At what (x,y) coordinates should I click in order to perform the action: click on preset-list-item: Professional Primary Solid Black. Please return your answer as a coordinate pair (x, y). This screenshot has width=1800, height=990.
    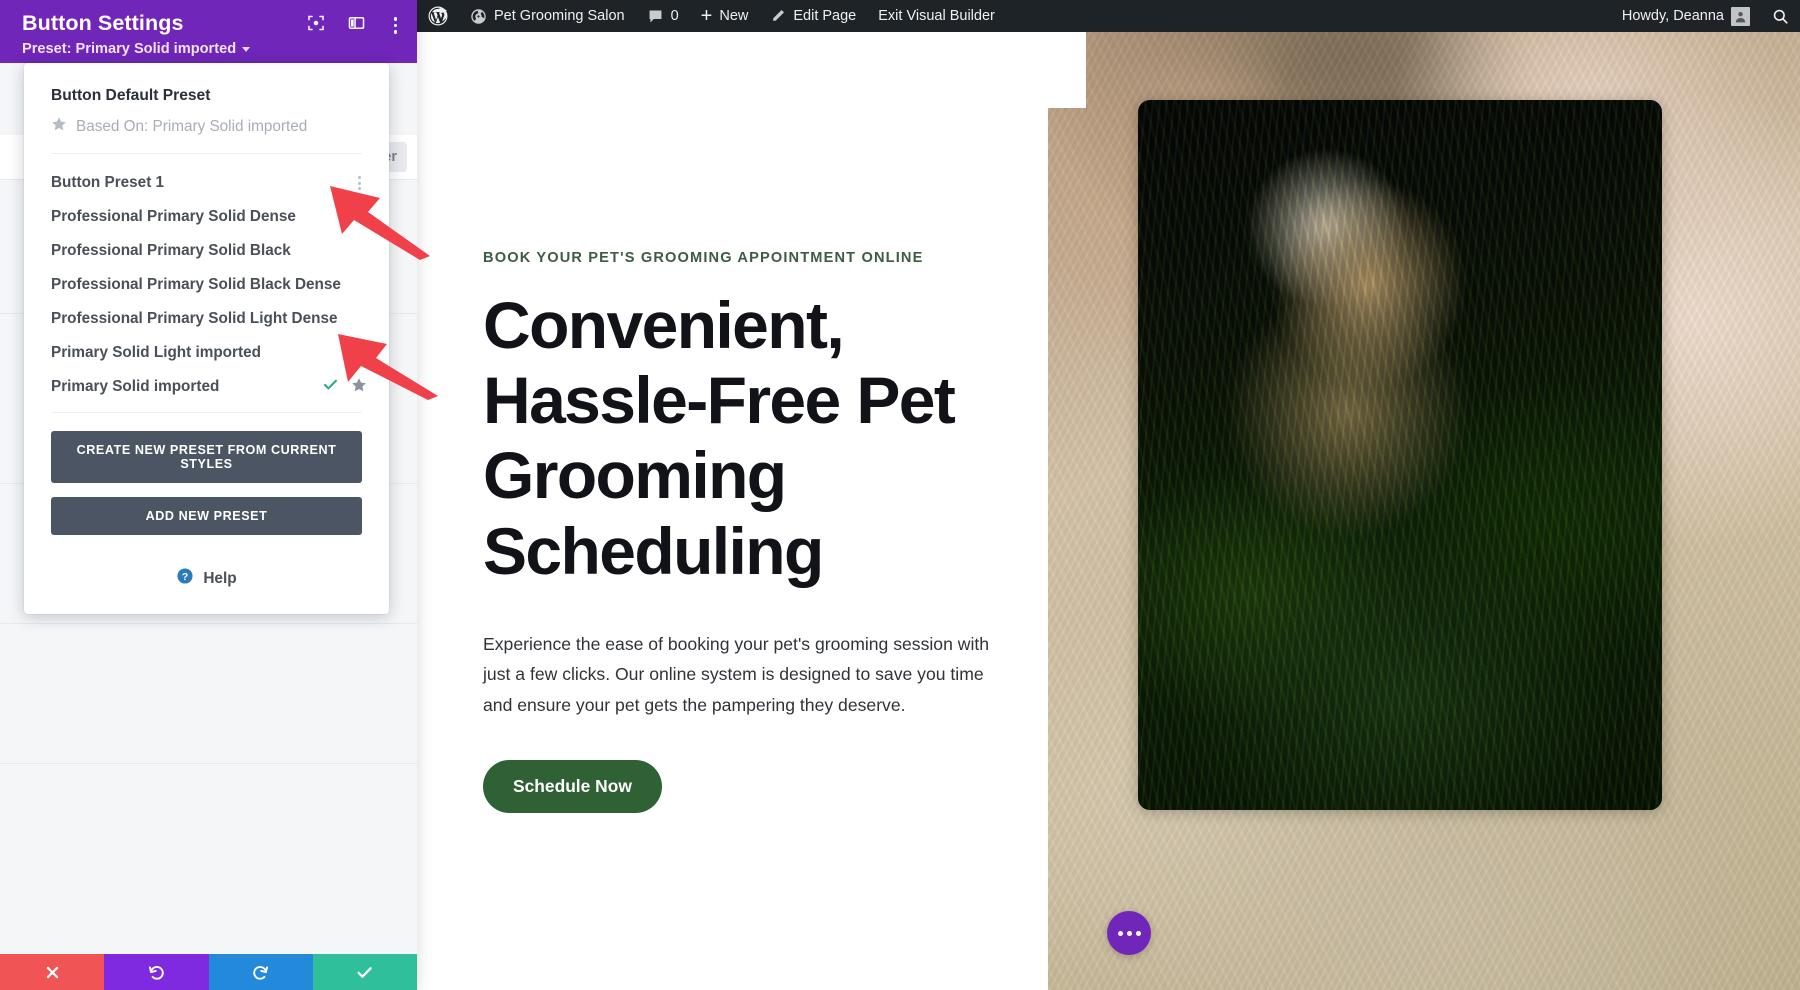
    Looking at the image, I should click on (206, 251).